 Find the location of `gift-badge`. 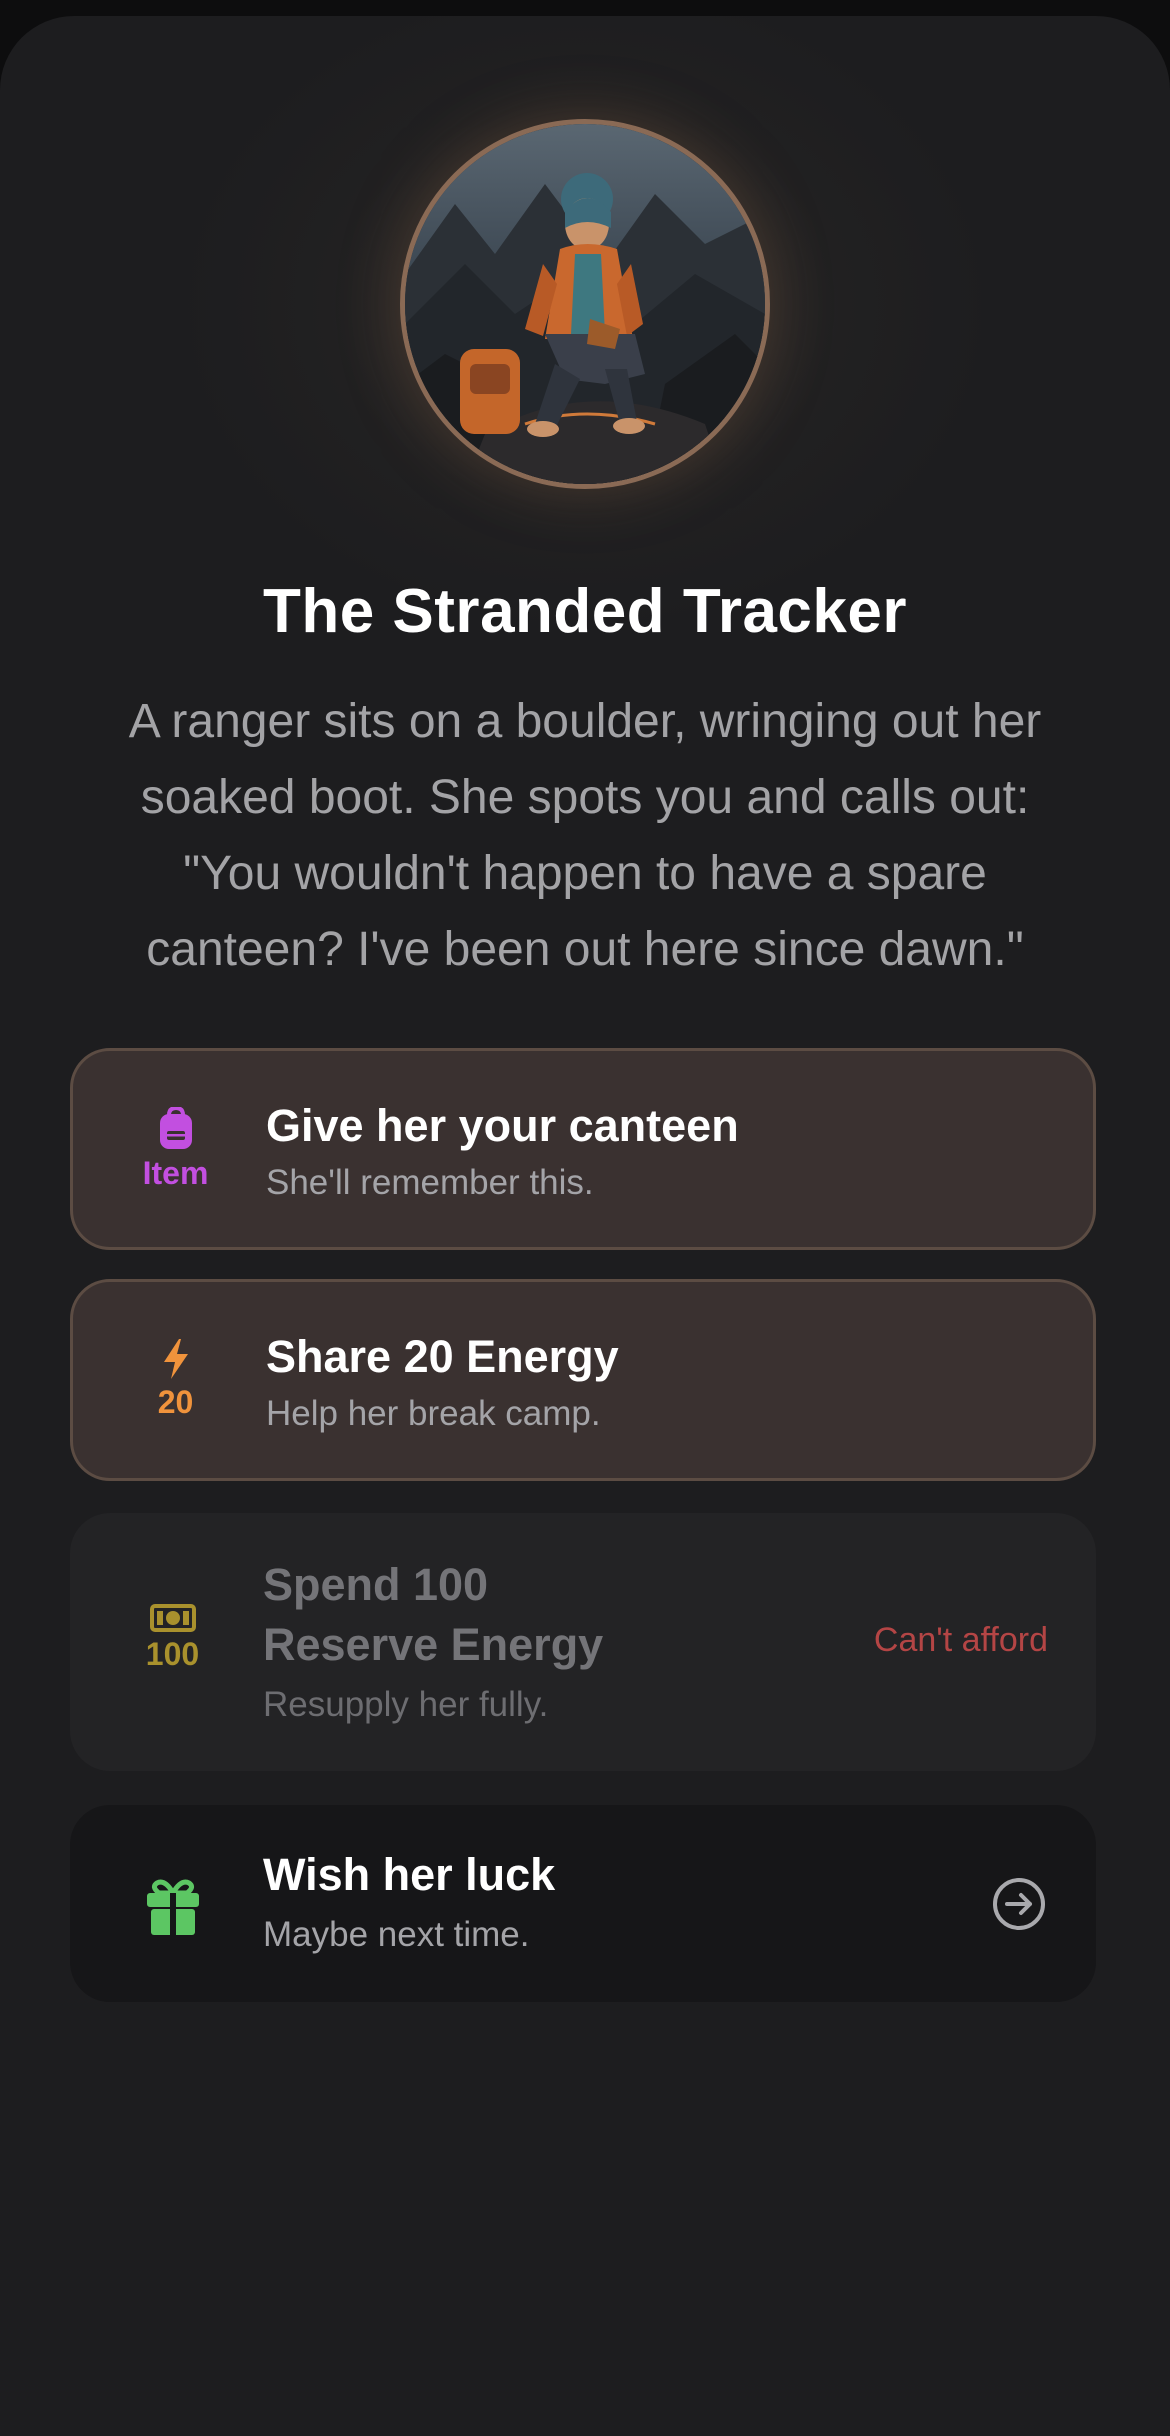

gift-badge is located at coordinates (172, 1907).